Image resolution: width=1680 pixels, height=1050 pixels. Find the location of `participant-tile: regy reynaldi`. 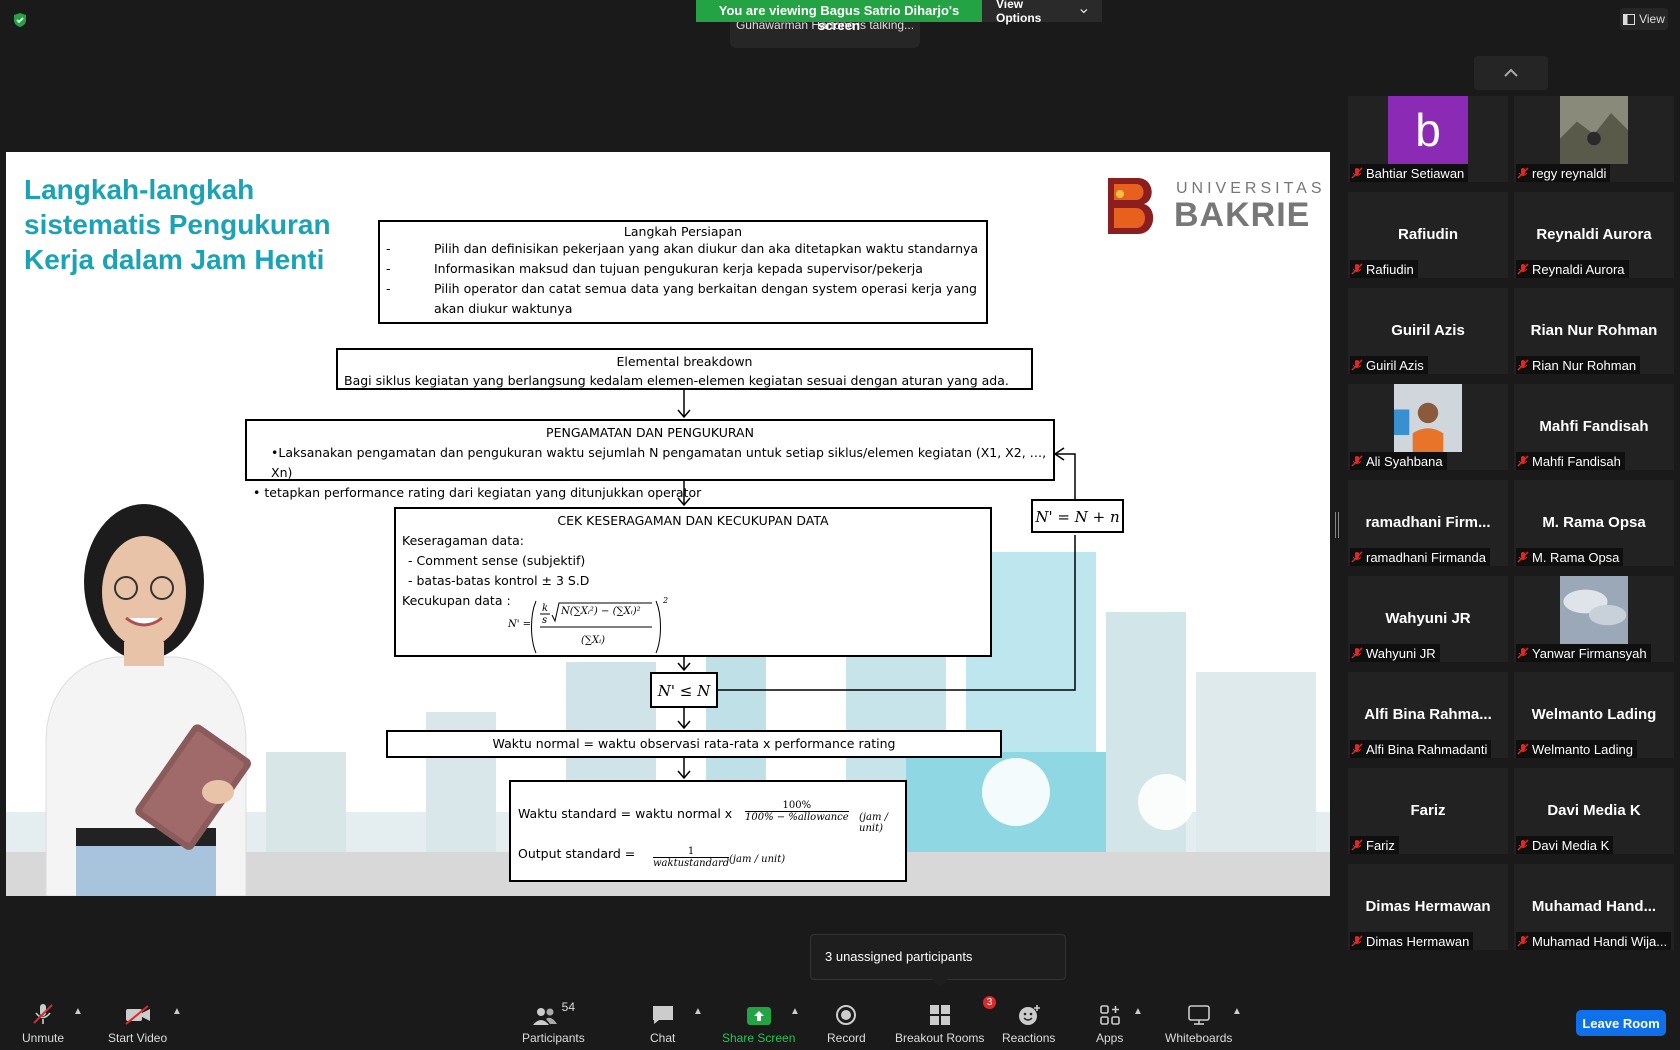

participant-tile: regy reynaldi is located at coordinates (1594, 139).